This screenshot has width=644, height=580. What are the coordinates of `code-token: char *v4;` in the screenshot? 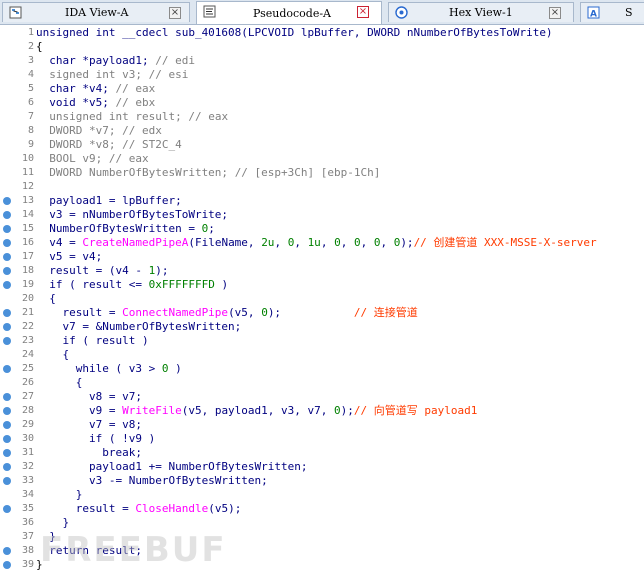 It's located at (76, 88).